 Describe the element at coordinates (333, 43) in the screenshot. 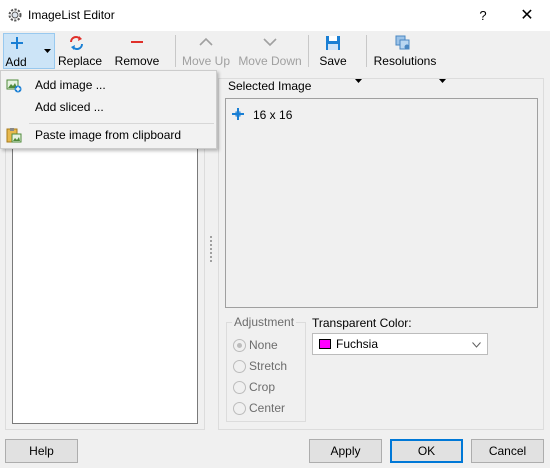

I see `save-icon` at that location.